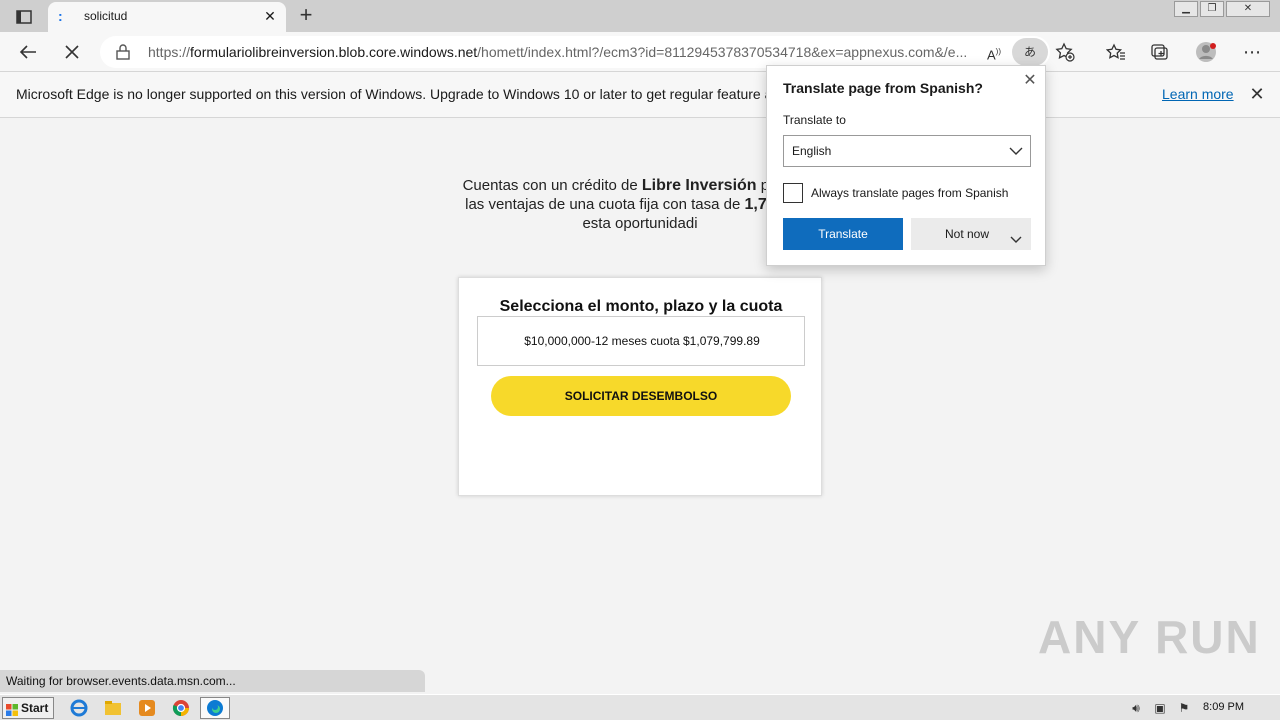 The image size is (1280, 720). I want to click on lock-icon, so click(124, 52).